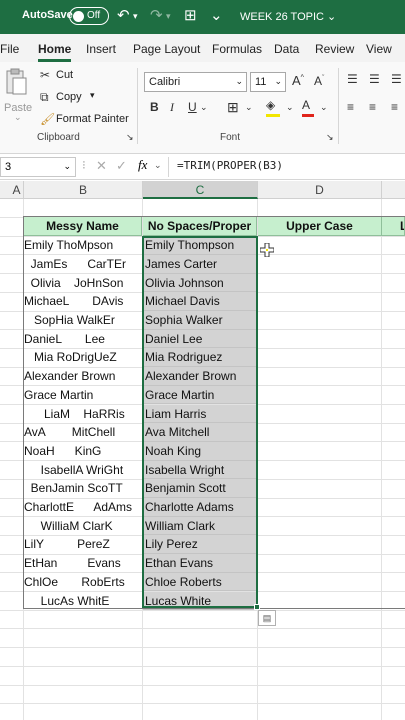  I want to click on grid-icon: ⊞, so click(190, 15).